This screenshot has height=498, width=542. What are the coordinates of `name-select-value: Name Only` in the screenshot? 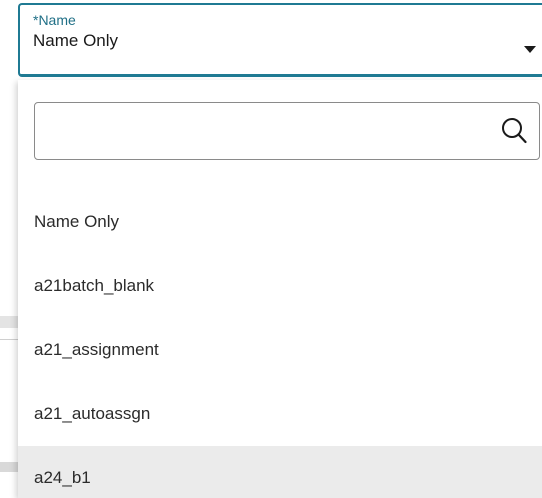 It's located at (76, 40).